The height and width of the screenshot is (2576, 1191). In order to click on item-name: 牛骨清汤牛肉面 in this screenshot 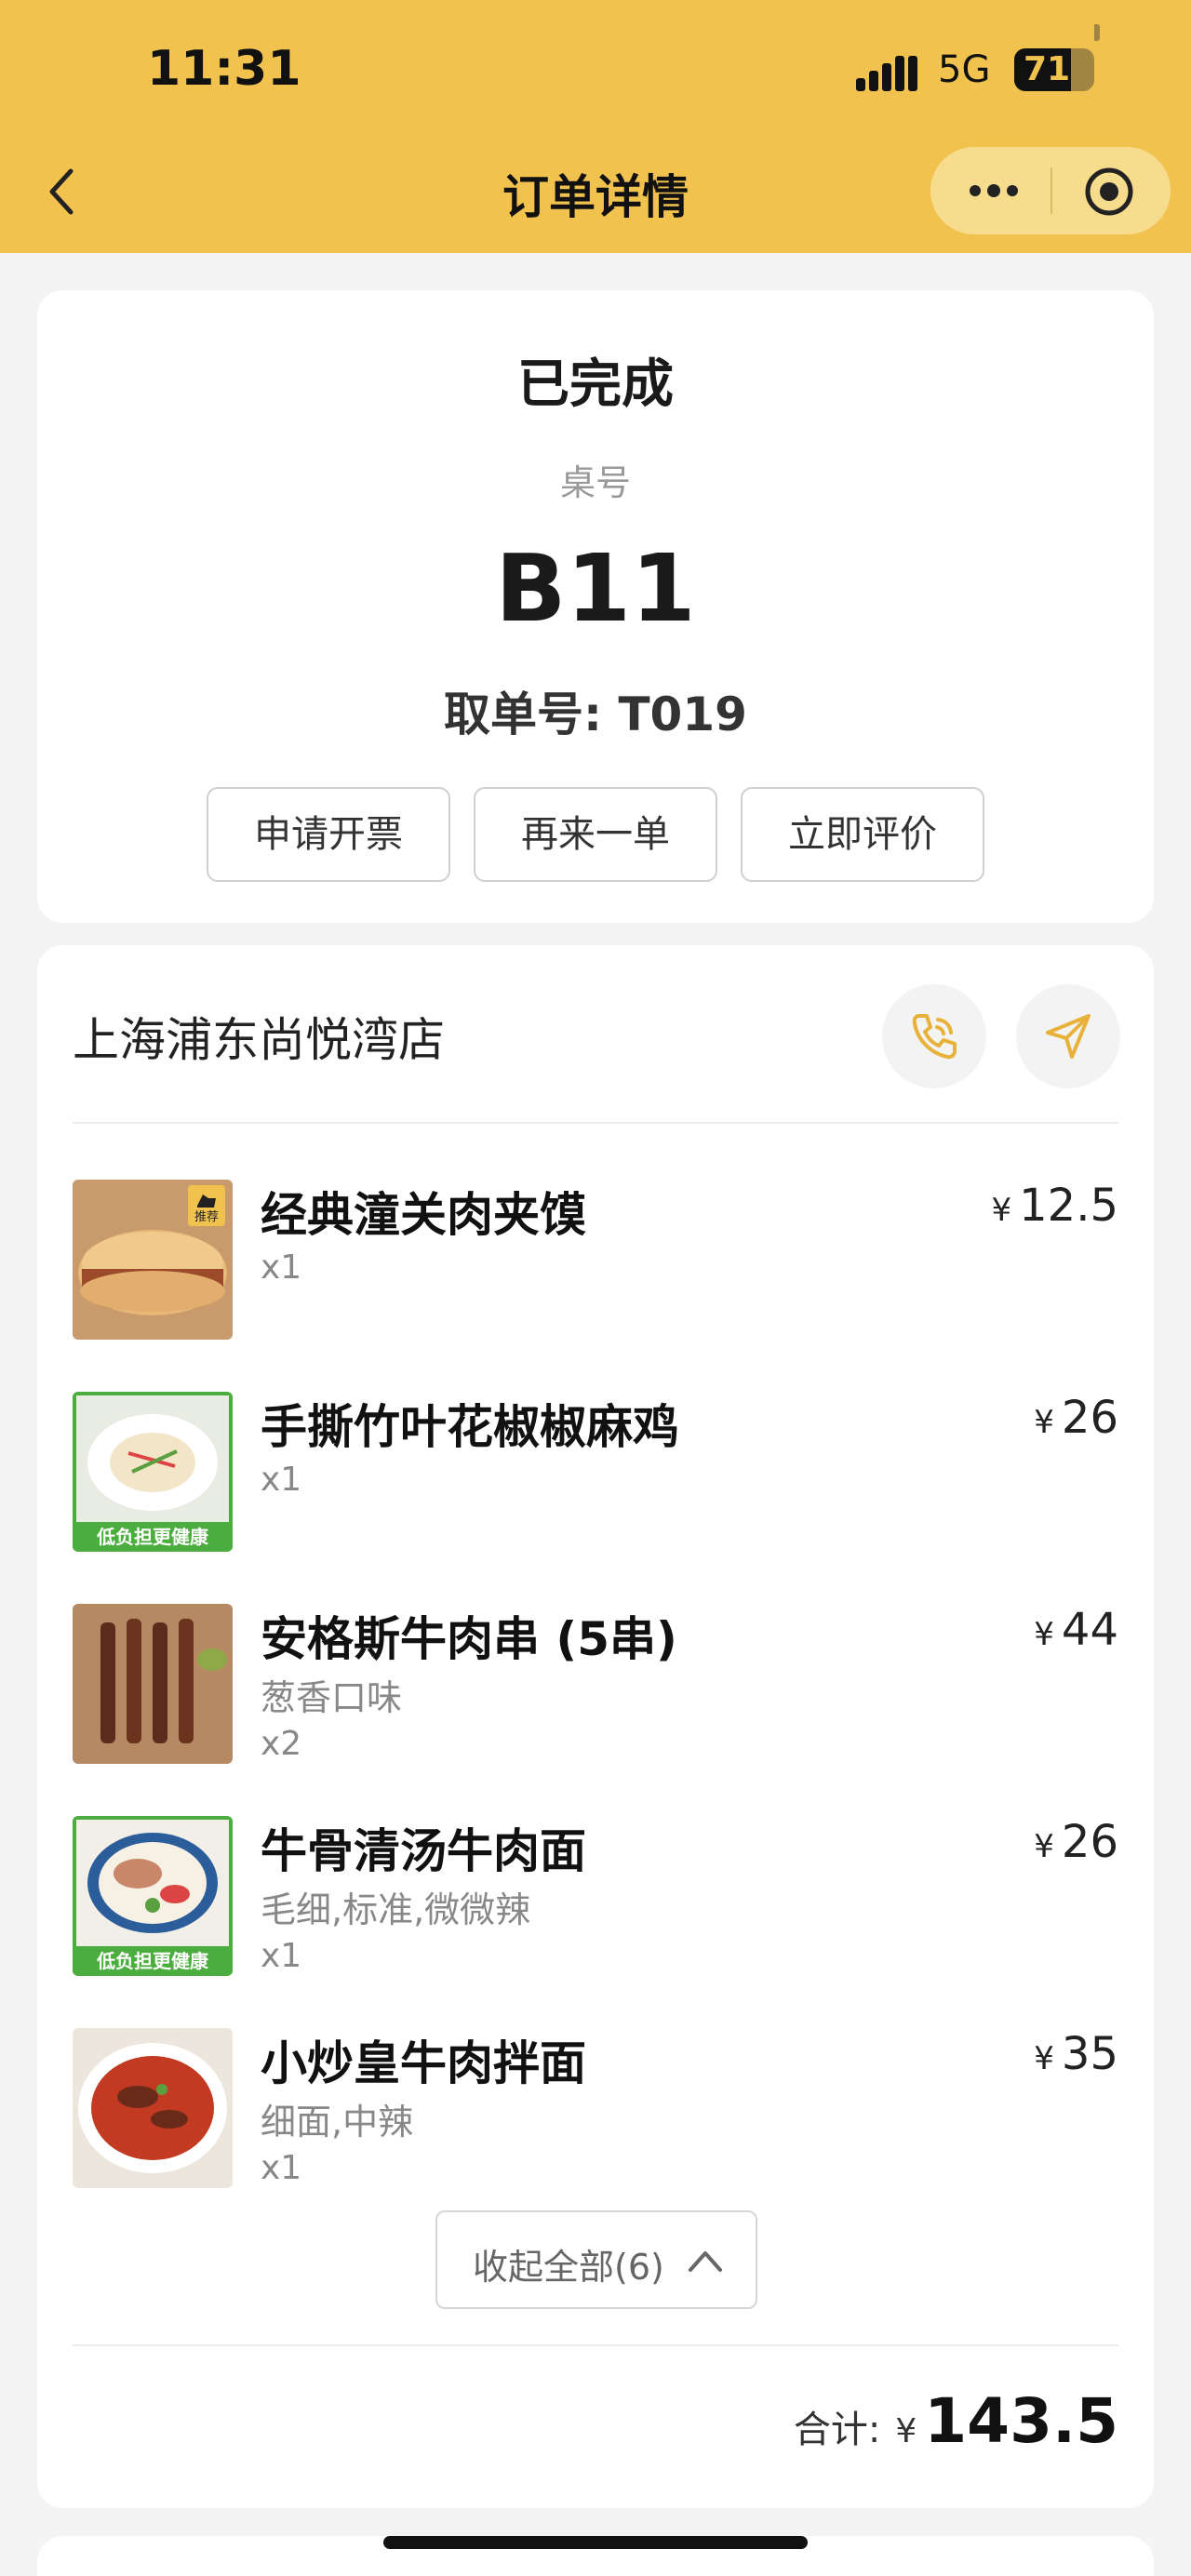, I will do `click(423, 1851)`.